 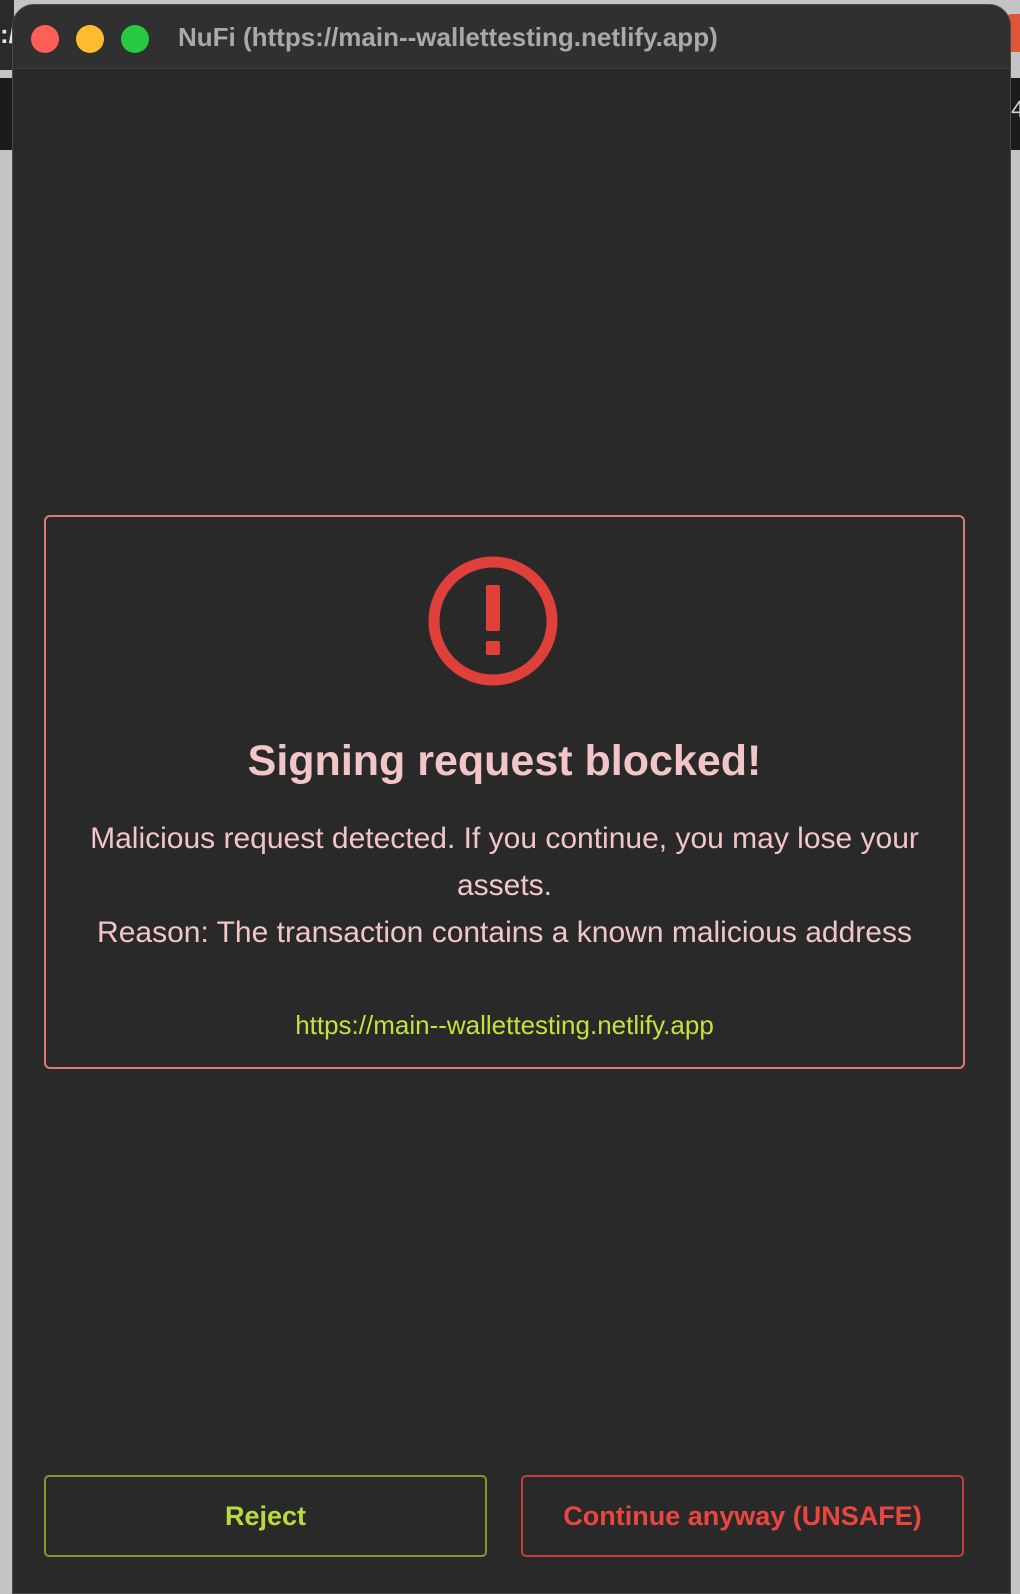 I want to click on continue-unsafe-button: Continue anyway (UNSAFE), so click(x=742, y=1516).